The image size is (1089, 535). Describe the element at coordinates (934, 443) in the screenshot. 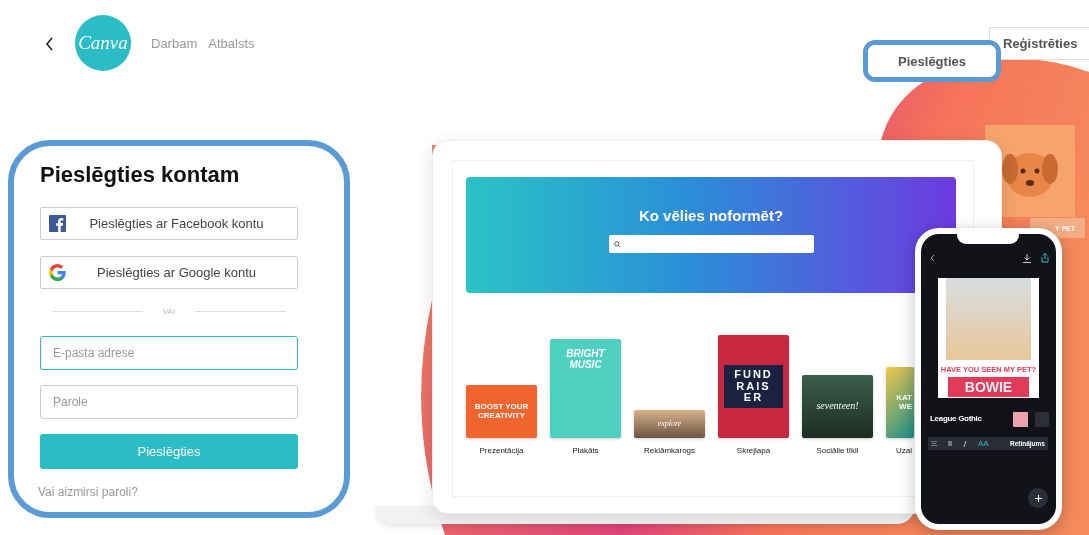

I see `align-icon` at that location.